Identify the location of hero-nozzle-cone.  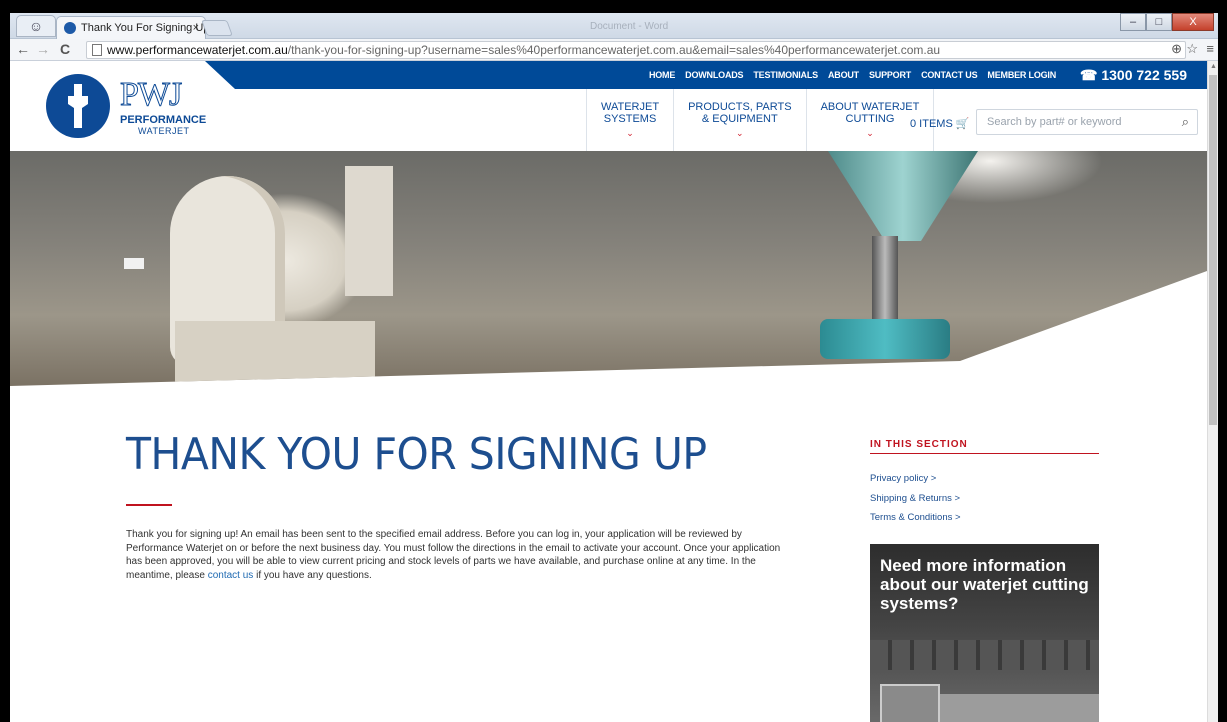
(903, 196).